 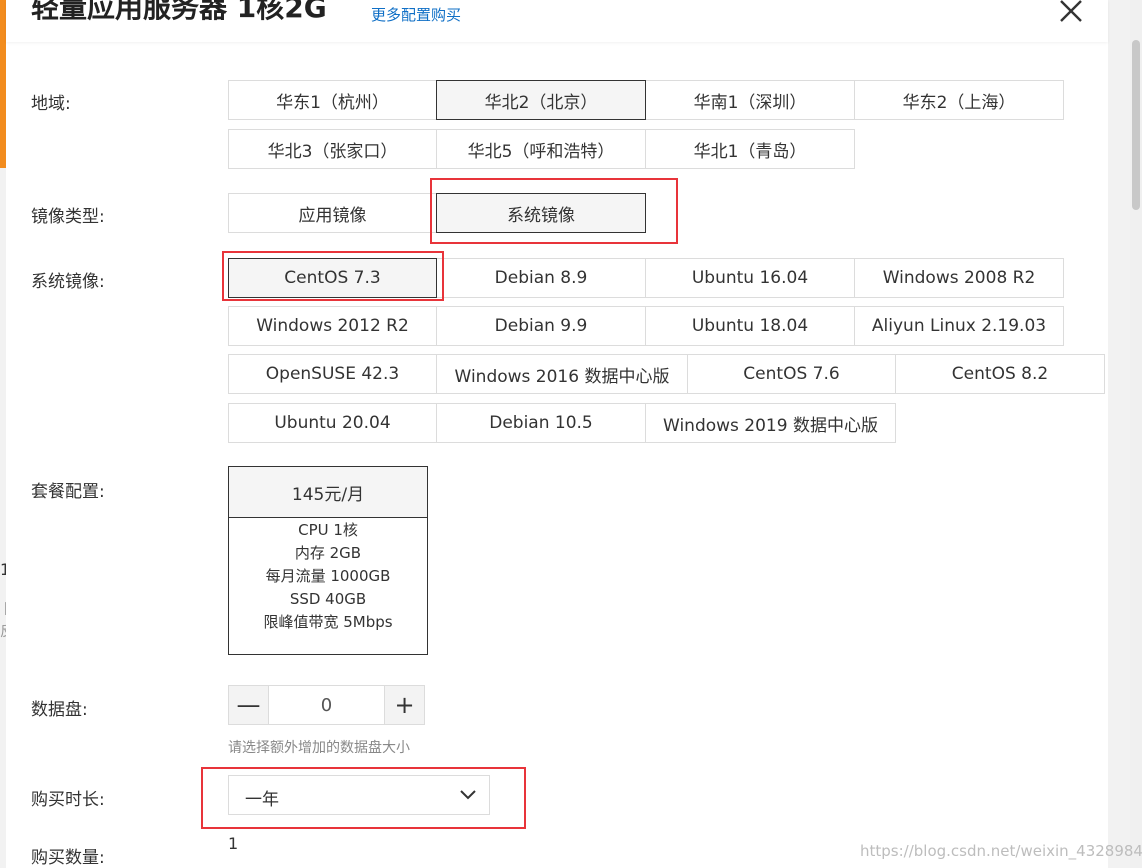 I want to click on dialog-title: 轻量应用服务器 1核2G, so click(x=179, y=12).